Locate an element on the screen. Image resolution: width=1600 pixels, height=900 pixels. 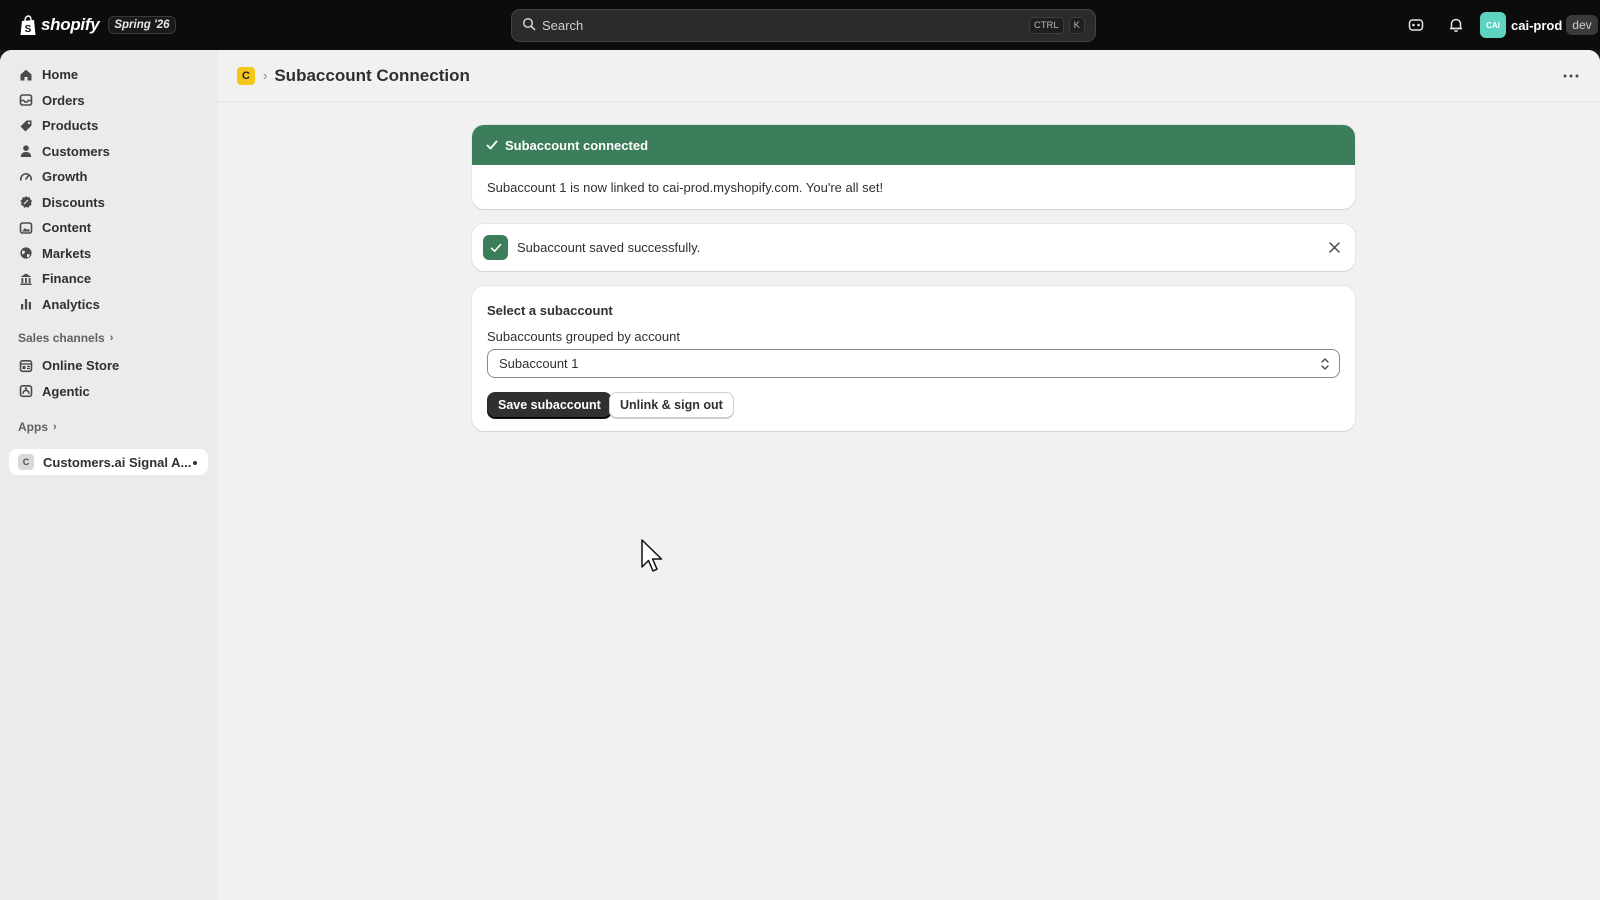
sidebar-item-customers: Customers is located at coordinates (109, 152).